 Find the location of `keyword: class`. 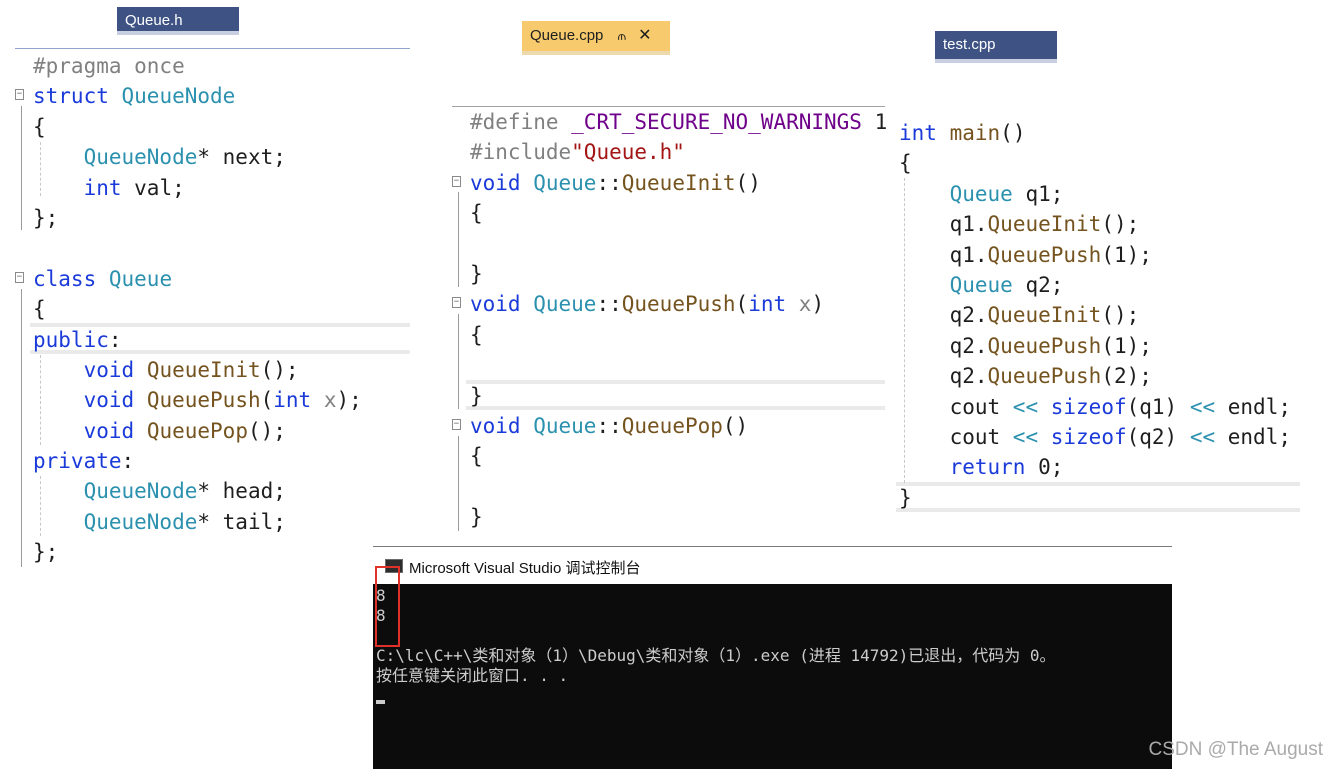

keyword: class is located at coordinates (65, 278).